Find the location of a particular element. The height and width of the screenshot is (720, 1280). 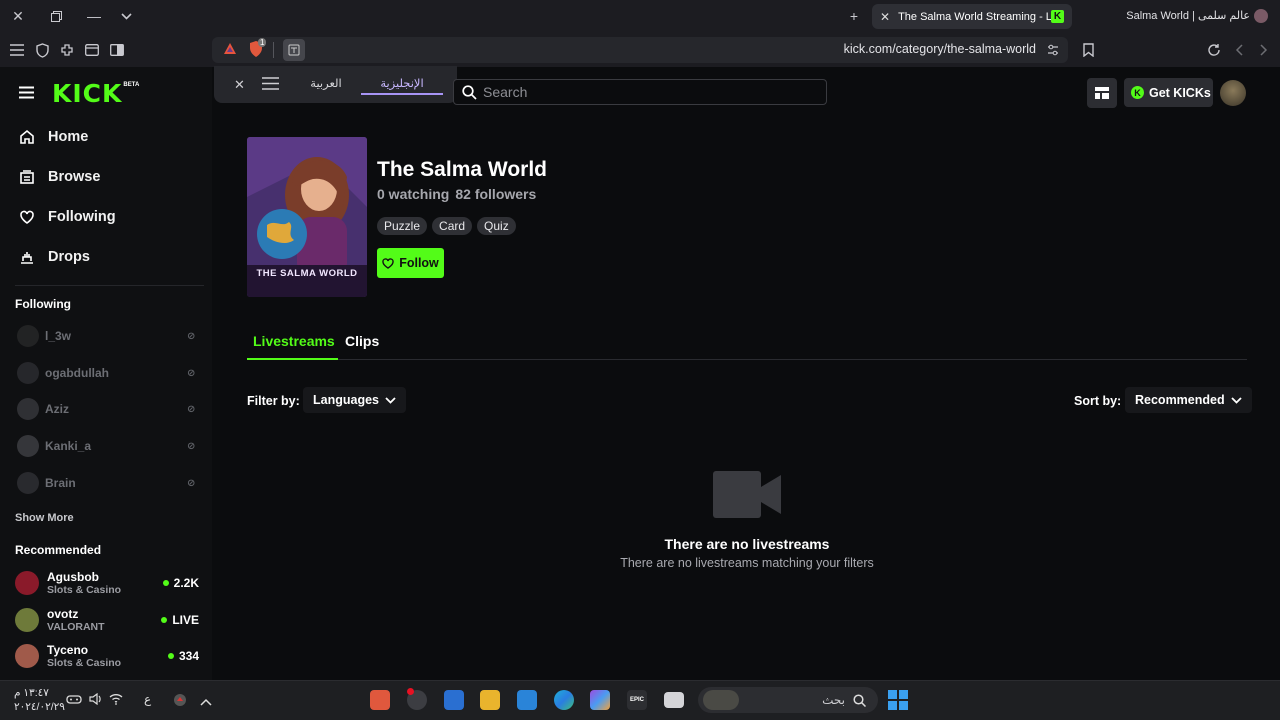

bookmark-icon is located at coordinates (1088, 50).